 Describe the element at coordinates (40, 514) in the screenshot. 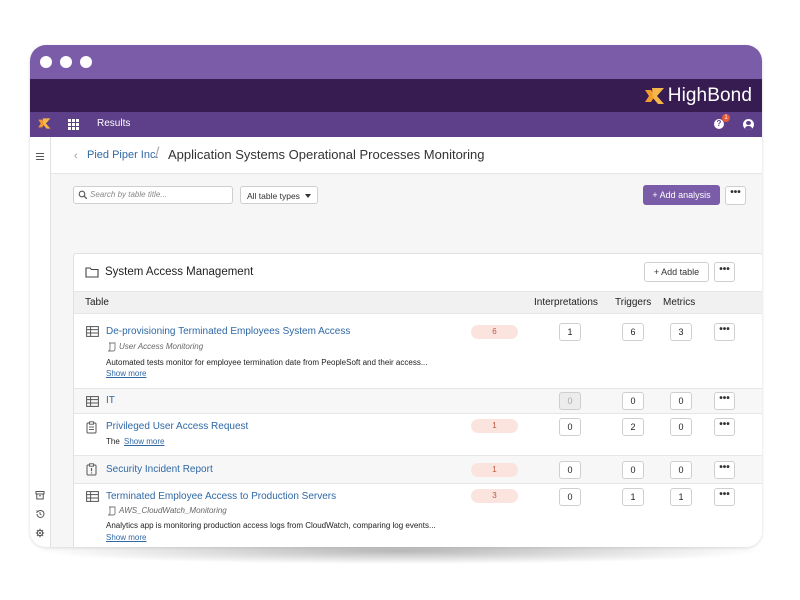

I see `history-icon` at that location.